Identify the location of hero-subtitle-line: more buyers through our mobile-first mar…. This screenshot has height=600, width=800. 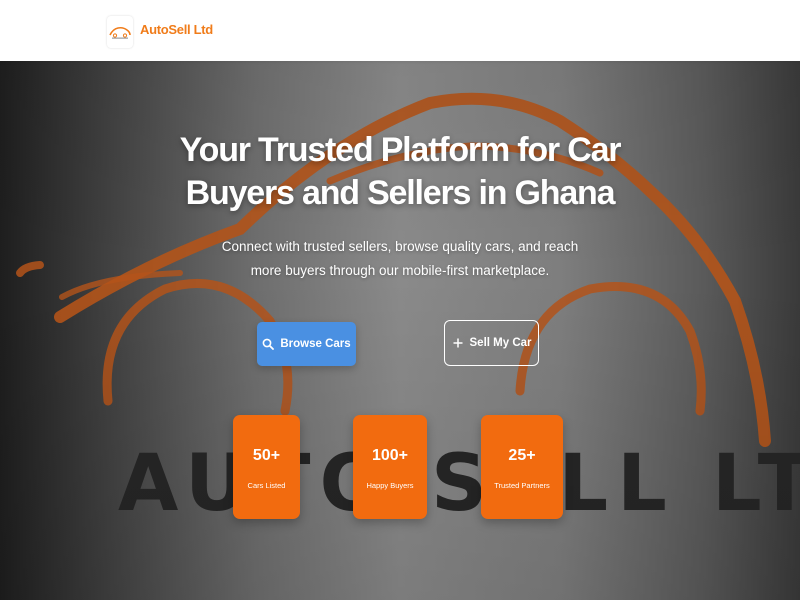
(400, 270).